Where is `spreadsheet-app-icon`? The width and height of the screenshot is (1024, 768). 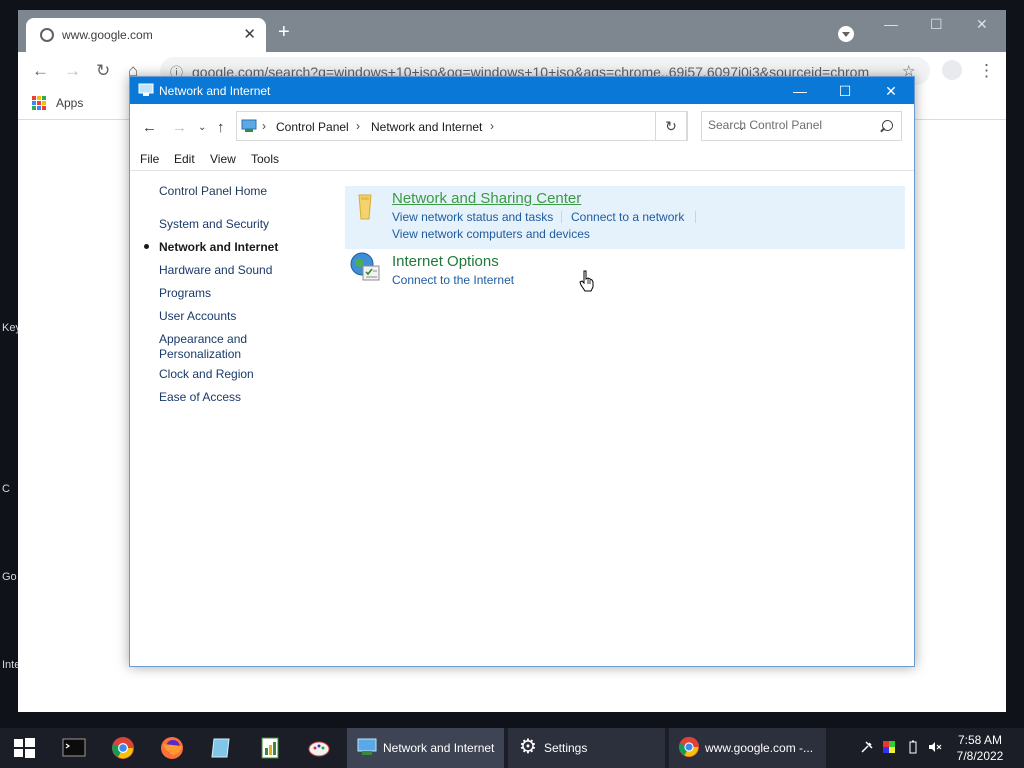 spreadsheet-app-icon is located at coordinates (270, 748).